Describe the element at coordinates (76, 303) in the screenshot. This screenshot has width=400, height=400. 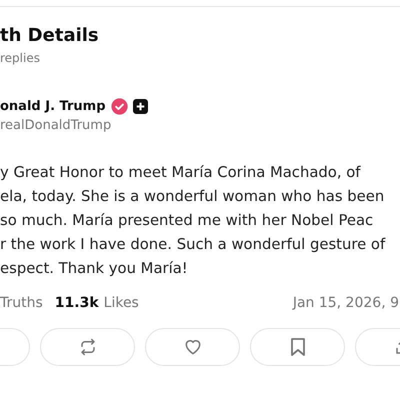
I see `likes-count: 11.3k` at that location.